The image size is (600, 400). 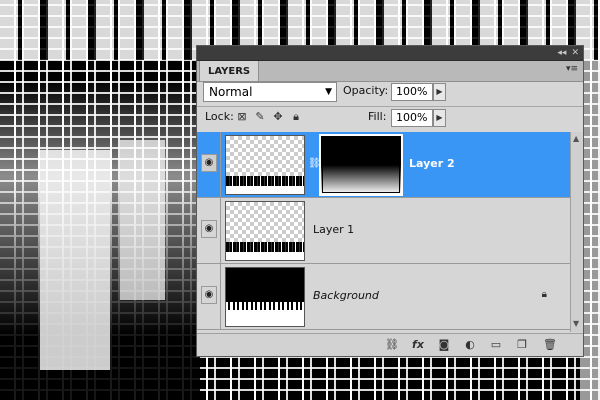 What do you see at coordinates (390, 119) in the screenshot?
I see `lock-fill-row: Lock: ⊠ ✎ ✥ 🔒︎ Fill: 100% ▶` at bounding box center [390, 119].